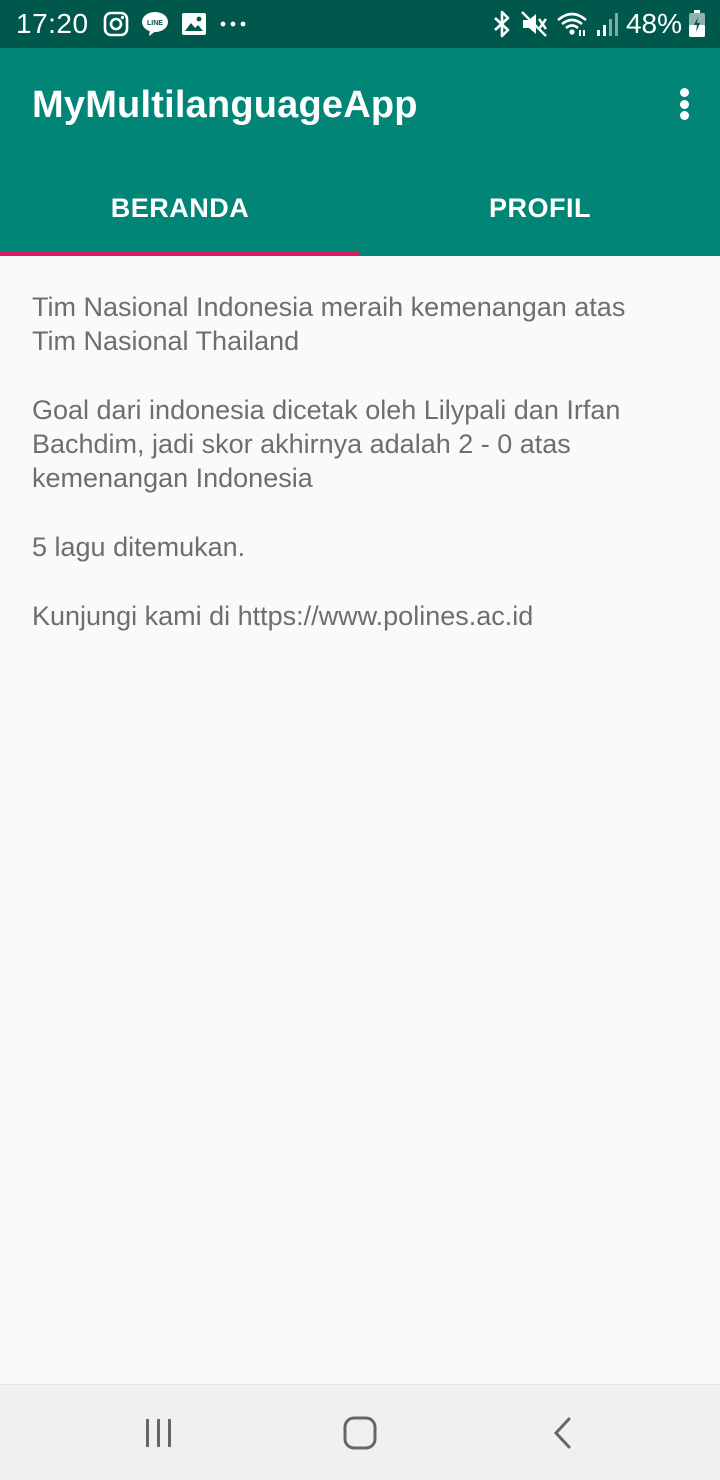 Image resolution: width=720 pixels, height=1480 pixels. I want to click on instagram-icon, so click(116, 24).